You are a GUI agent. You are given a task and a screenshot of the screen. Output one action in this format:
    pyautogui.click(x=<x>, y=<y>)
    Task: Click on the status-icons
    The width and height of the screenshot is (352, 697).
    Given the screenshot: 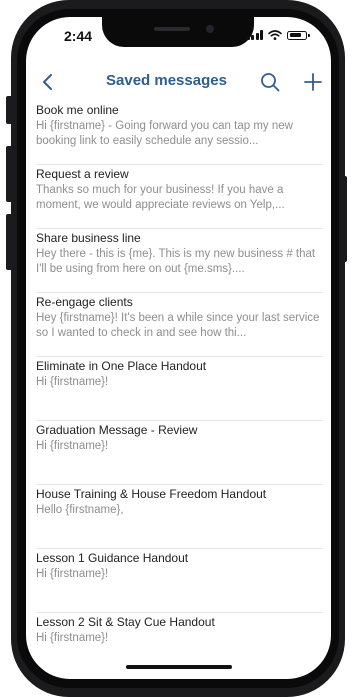 What is the action you would take?
    pyautogui.click(x=278, y=35)
    